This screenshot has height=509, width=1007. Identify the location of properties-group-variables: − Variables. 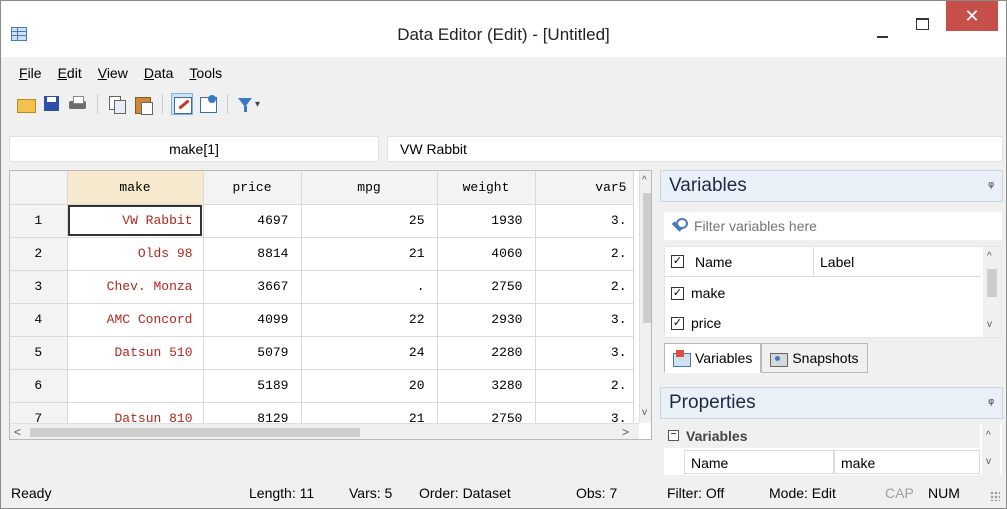
(822, 436).